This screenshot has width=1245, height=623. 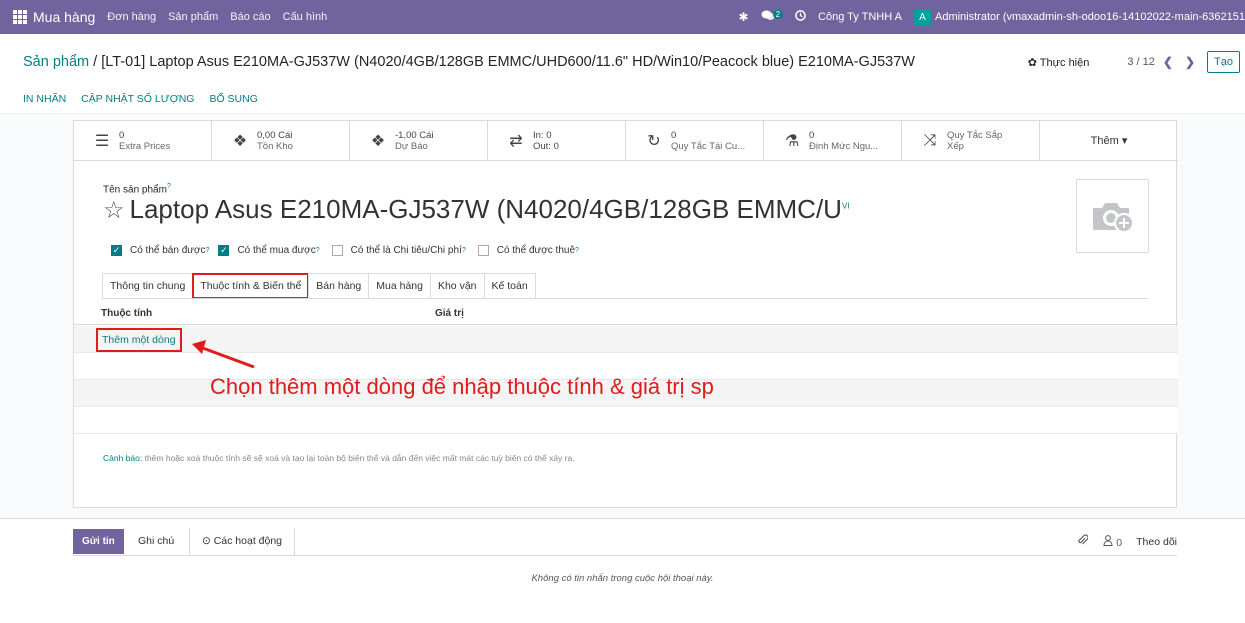 I want to click on smart-button-extra-prices: ☰ 0 Extra Prices, so click(x=143, y=140).